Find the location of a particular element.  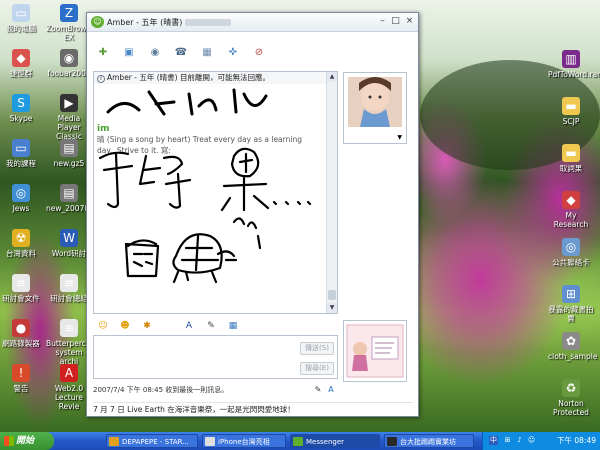

desktop-shortcut-label: 台灣資料 is located at coordinates (21, 253).